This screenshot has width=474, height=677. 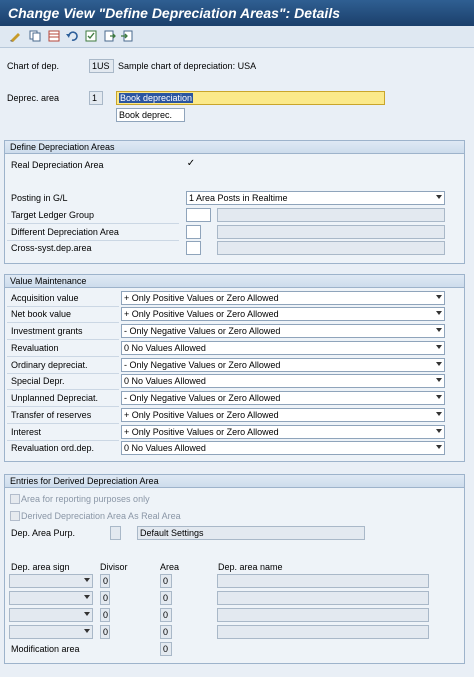 I want to click on target-ledger-group-input, so click(x=198, y=215).